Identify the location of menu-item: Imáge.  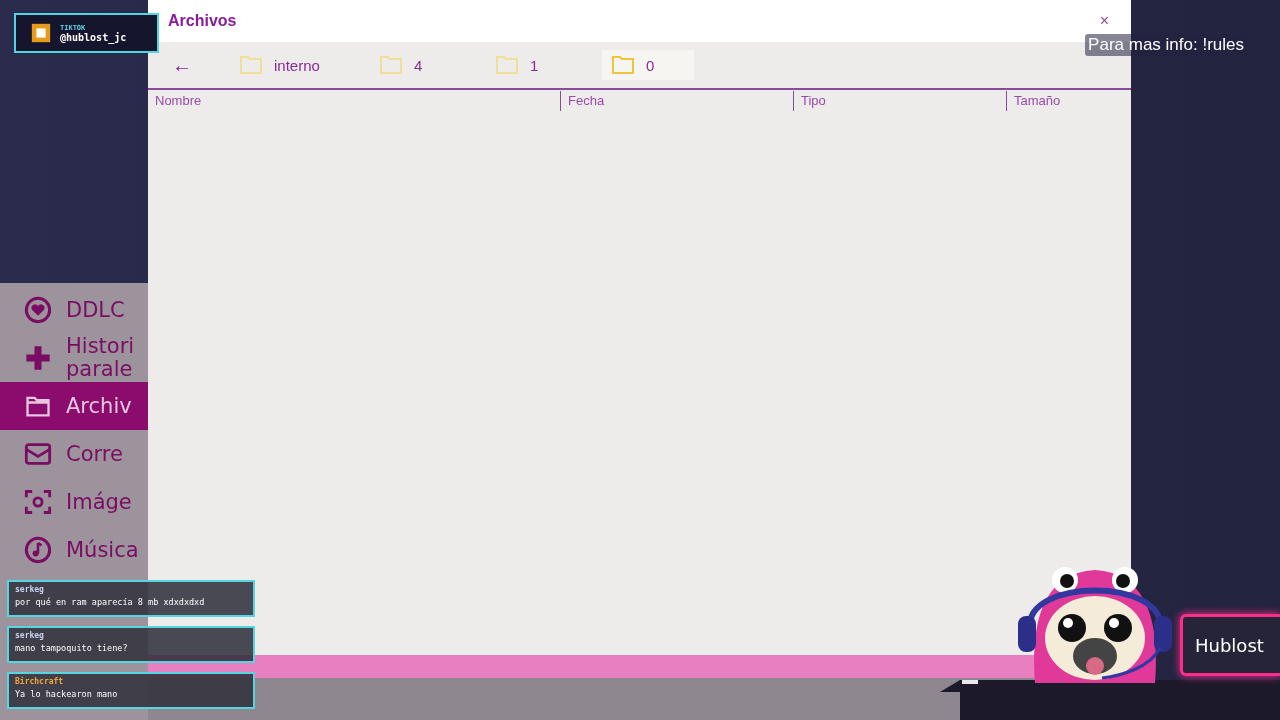
(74, 502).